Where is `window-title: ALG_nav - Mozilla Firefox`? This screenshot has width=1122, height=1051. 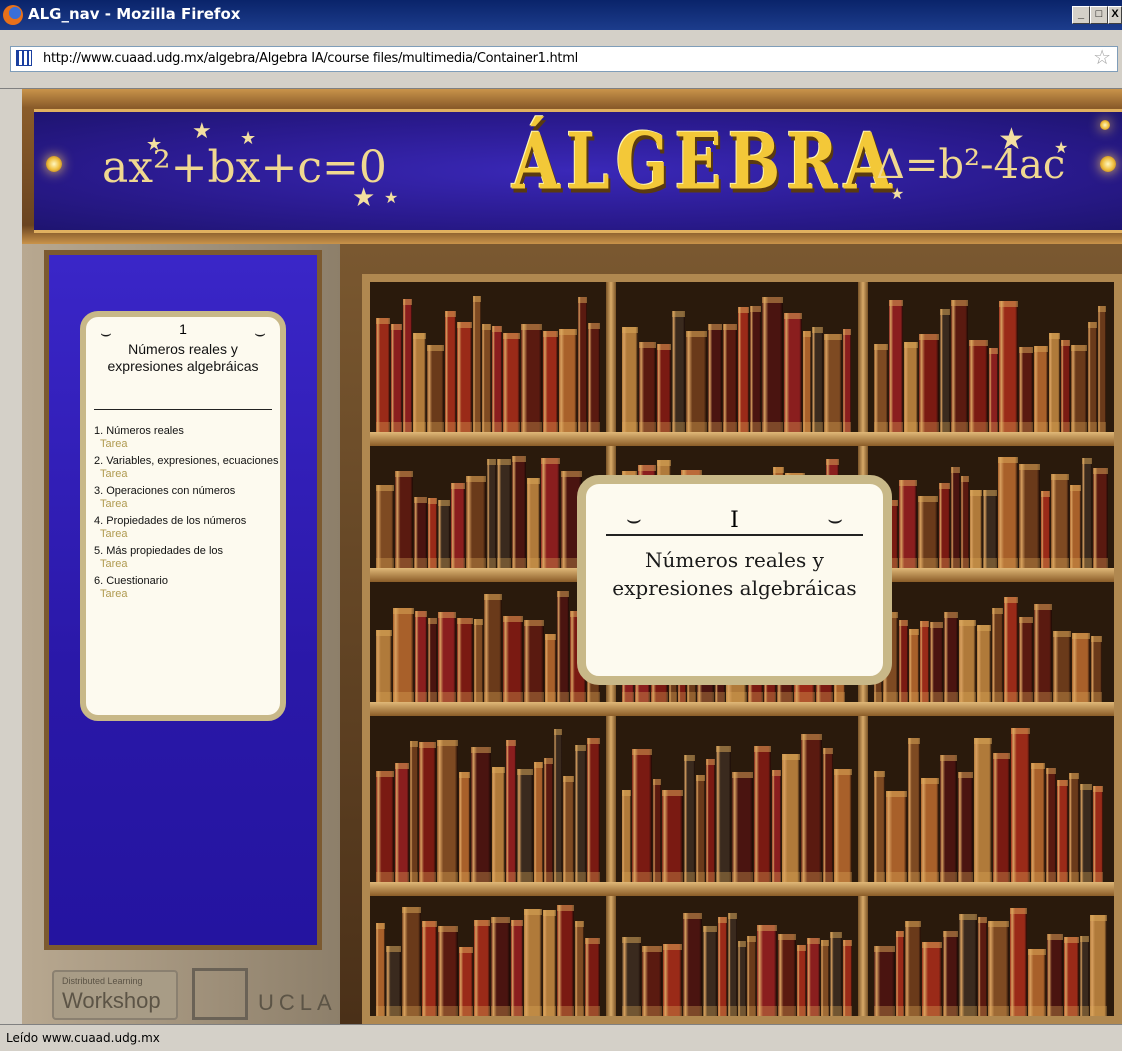 window-title: ALG_nav - Mozilla Firefox is located at coordinates (134, 14).